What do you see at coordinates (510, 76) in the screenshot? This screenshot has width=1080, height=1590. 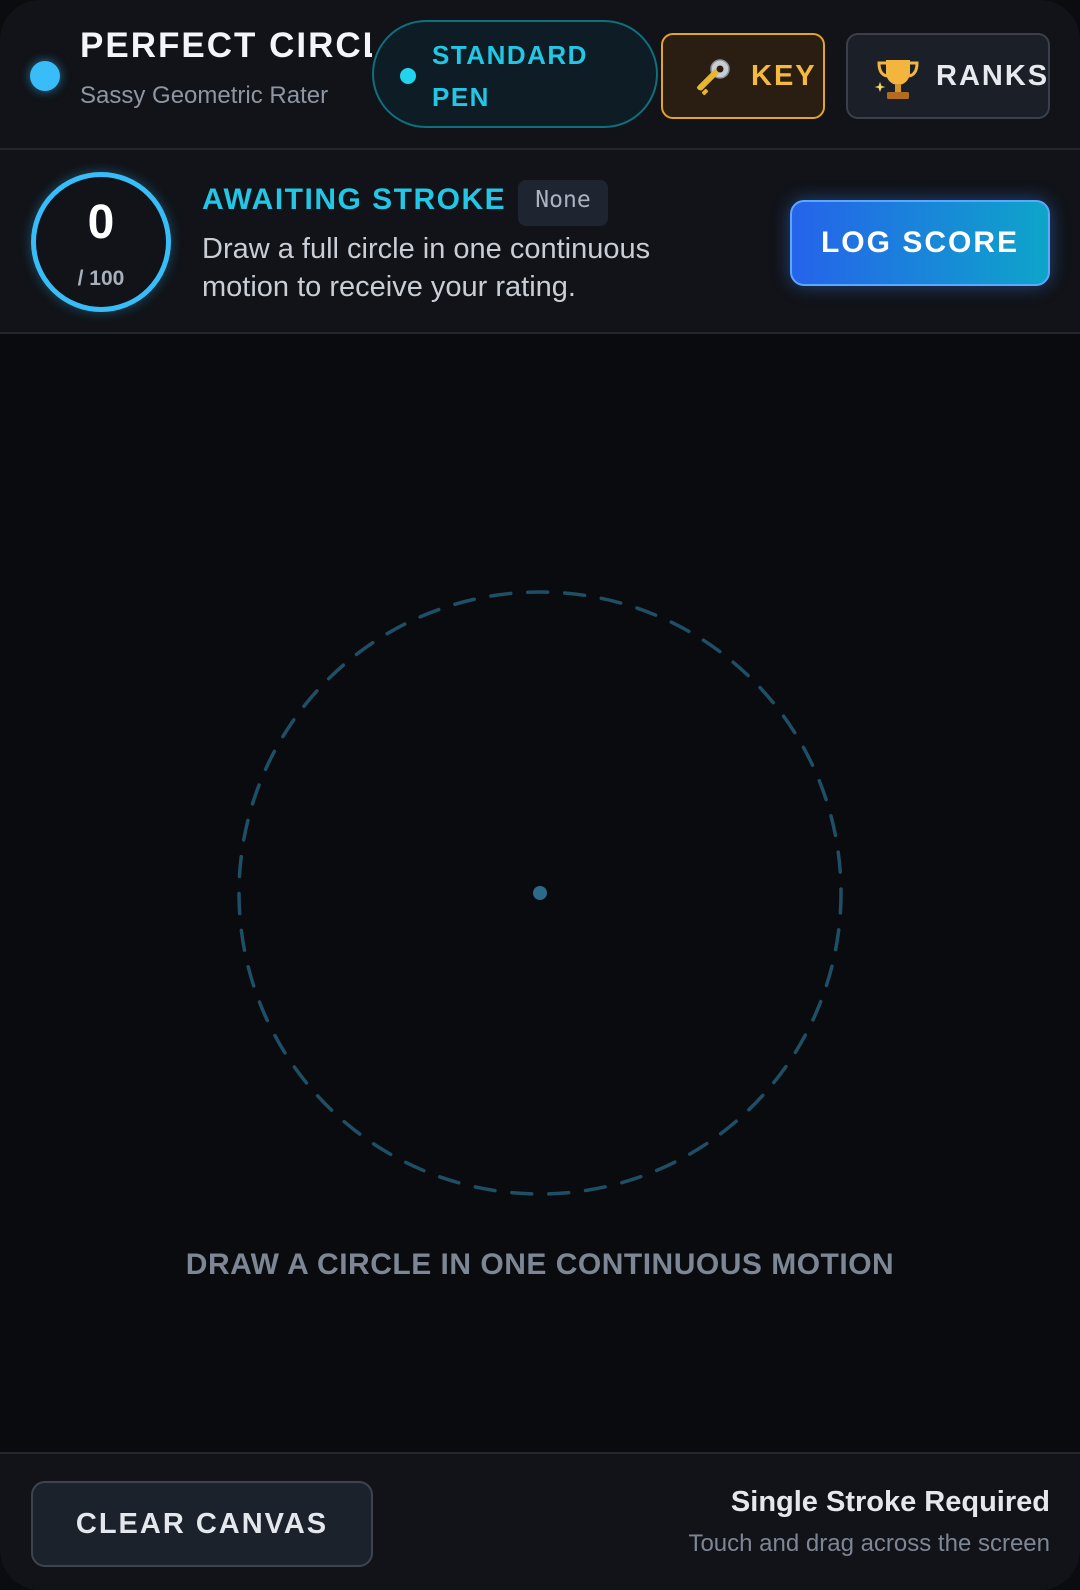 I see `pen-mode-label: STANDARD PEN` at bounding box center [510, 76].